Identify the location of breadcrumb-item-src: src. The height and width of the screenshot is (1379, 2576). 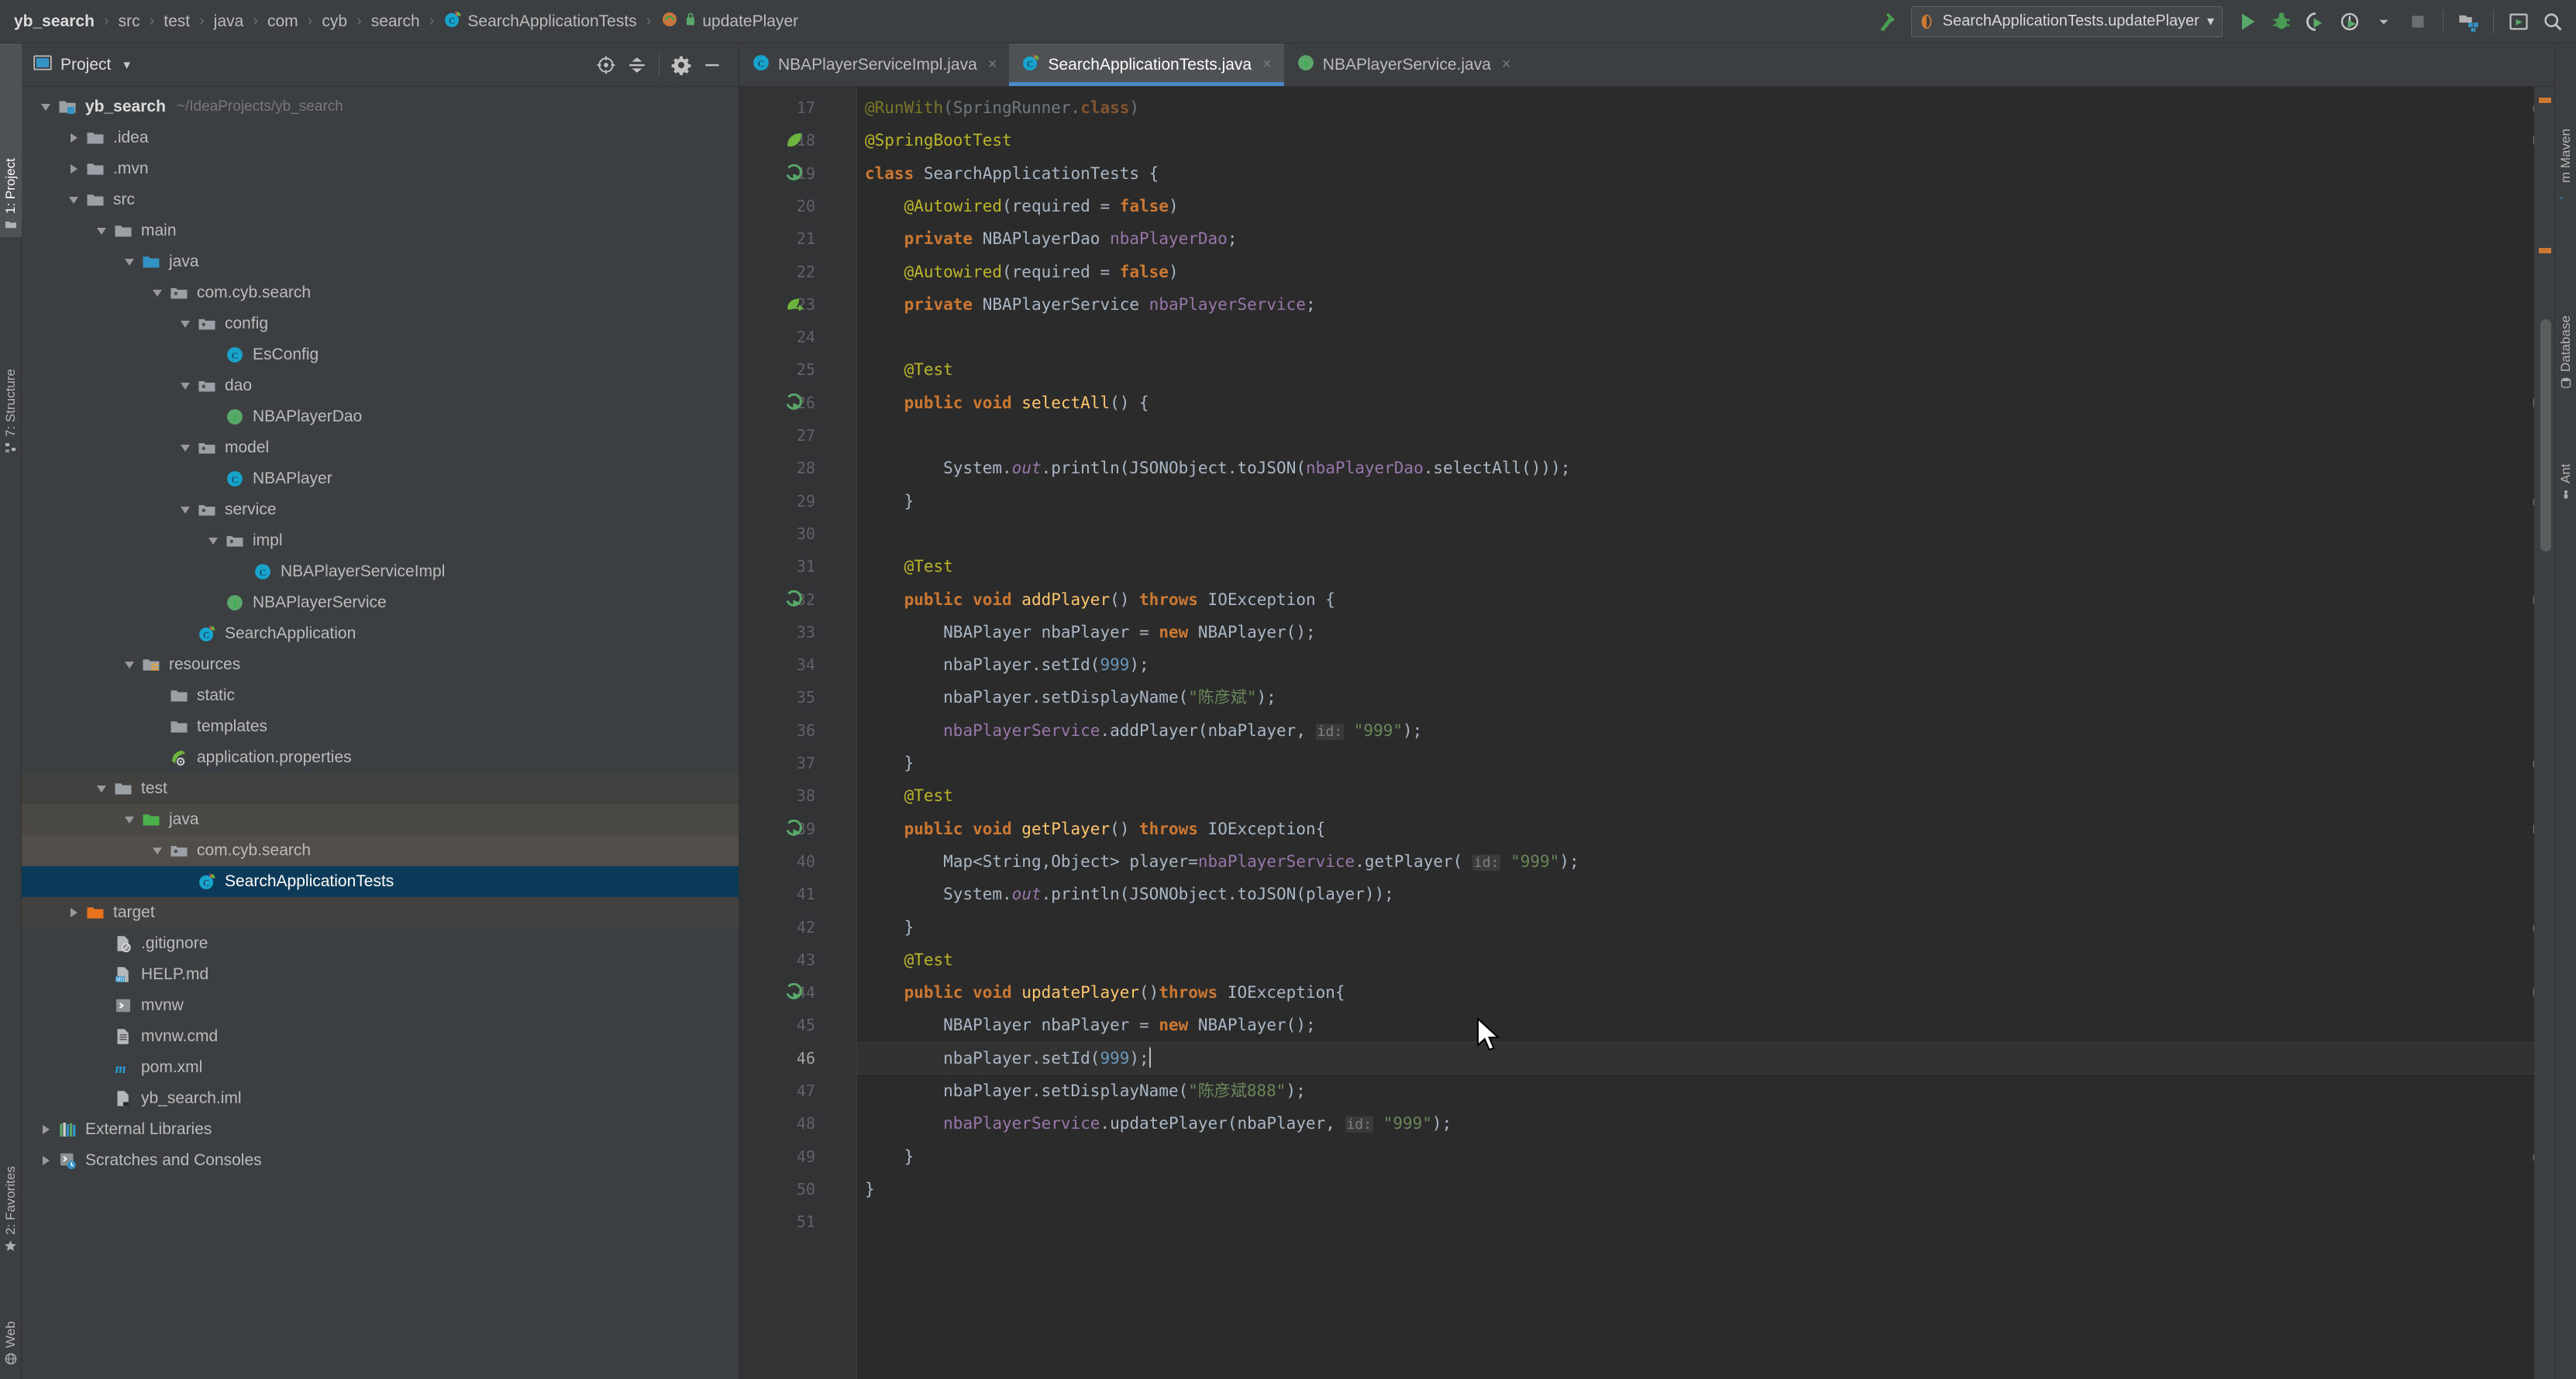
(129, 22).